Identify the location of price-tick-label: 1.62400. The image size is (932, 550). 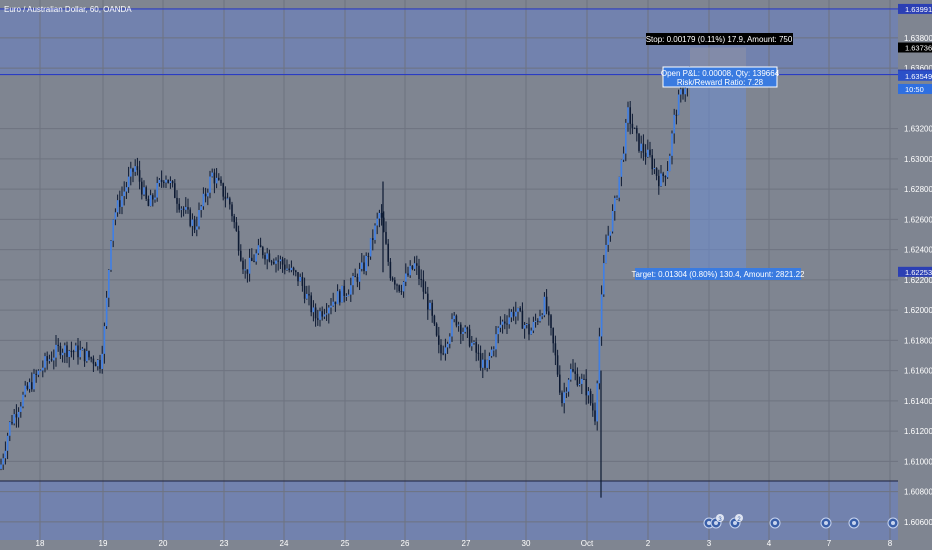
(918, 250).